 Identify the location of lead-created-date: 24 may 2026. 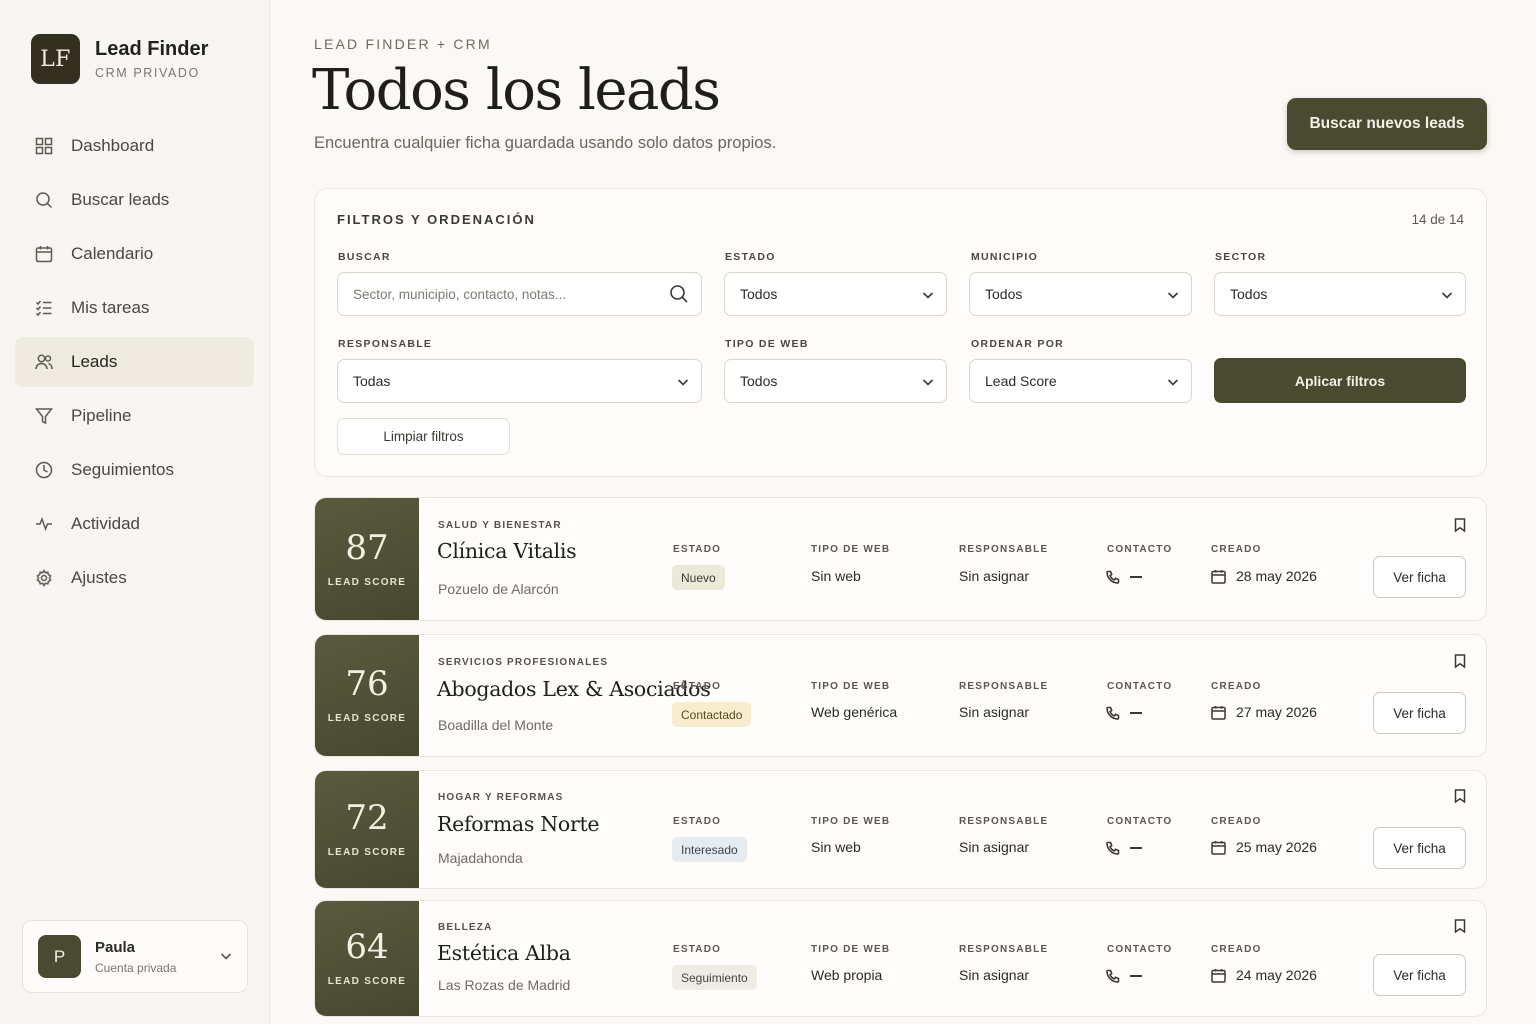
(1276, 975).